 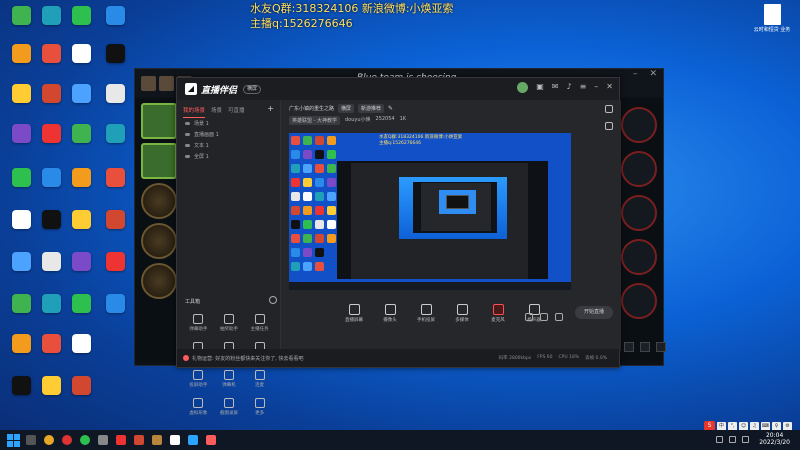 What do you see at coordinates (228, 156) in the screenshot?
I see `scene-item: 全屏 1` at bounding box center [228, 156].